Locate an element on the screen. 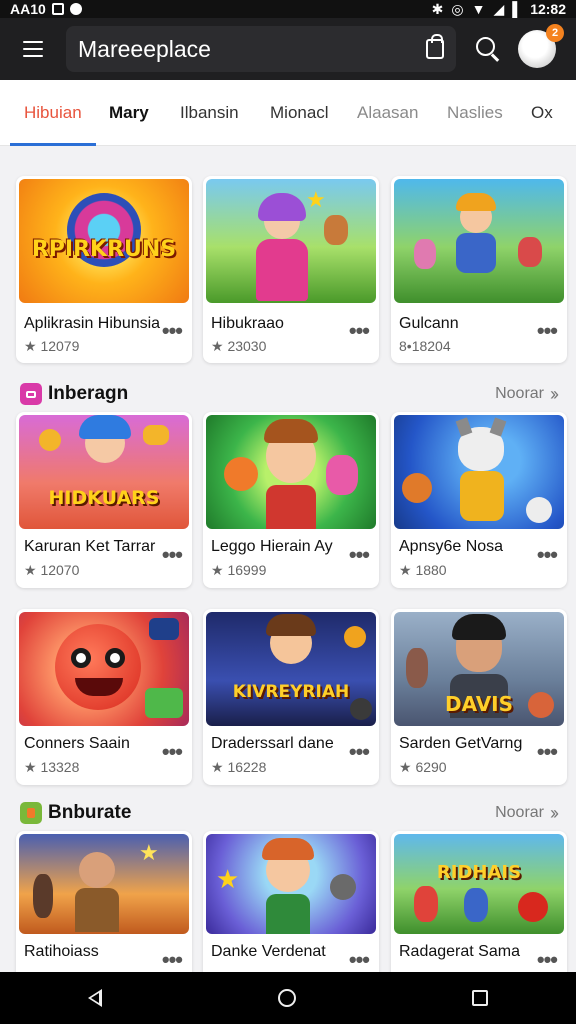 The image size is (576, 1024). avatar: 2 is located at coordinates (541, 46).